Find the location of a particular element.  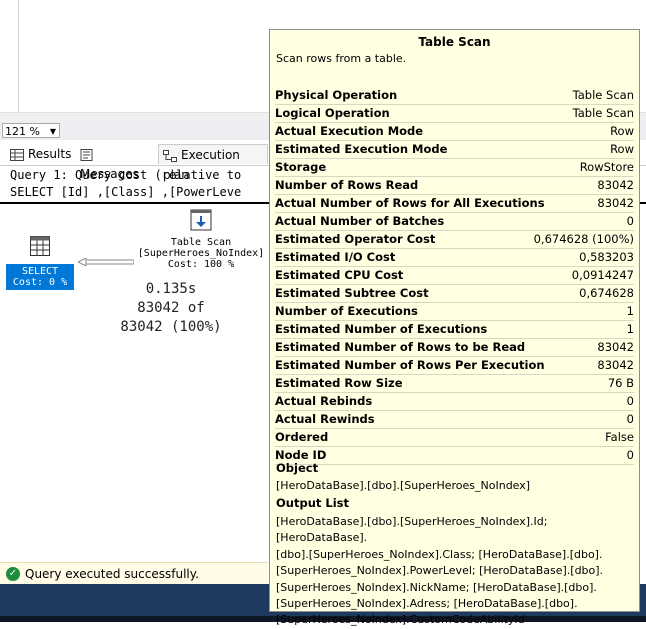

property-value: 0,674628 is located at coordinates (606, 293).